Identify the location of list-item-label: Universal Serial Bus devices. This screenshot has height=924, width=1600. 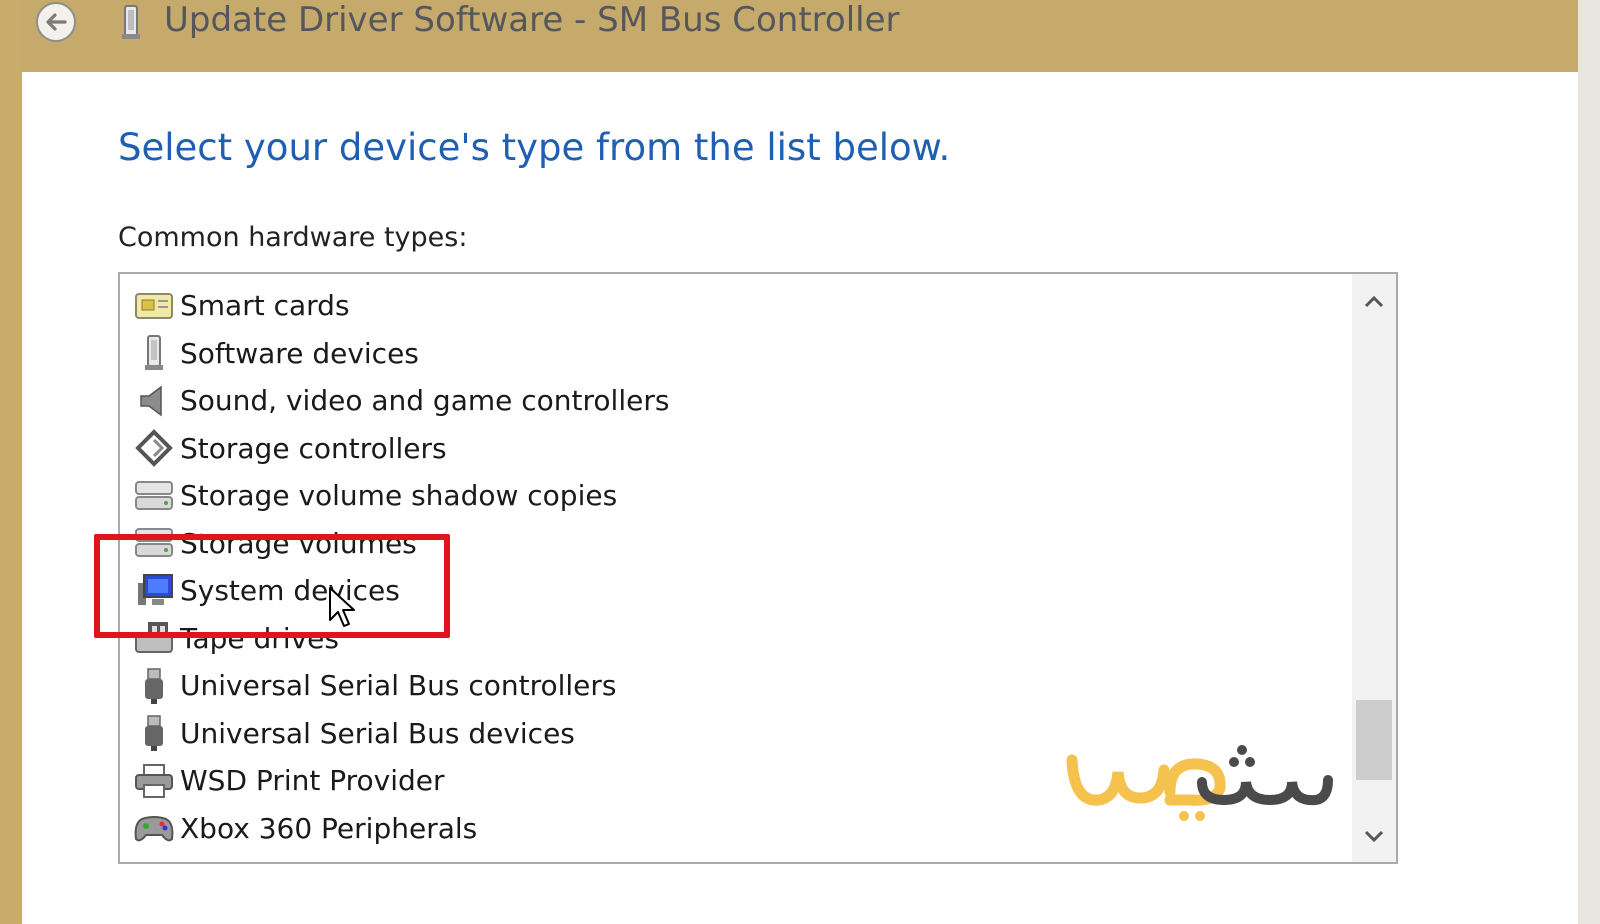
(377, 733).